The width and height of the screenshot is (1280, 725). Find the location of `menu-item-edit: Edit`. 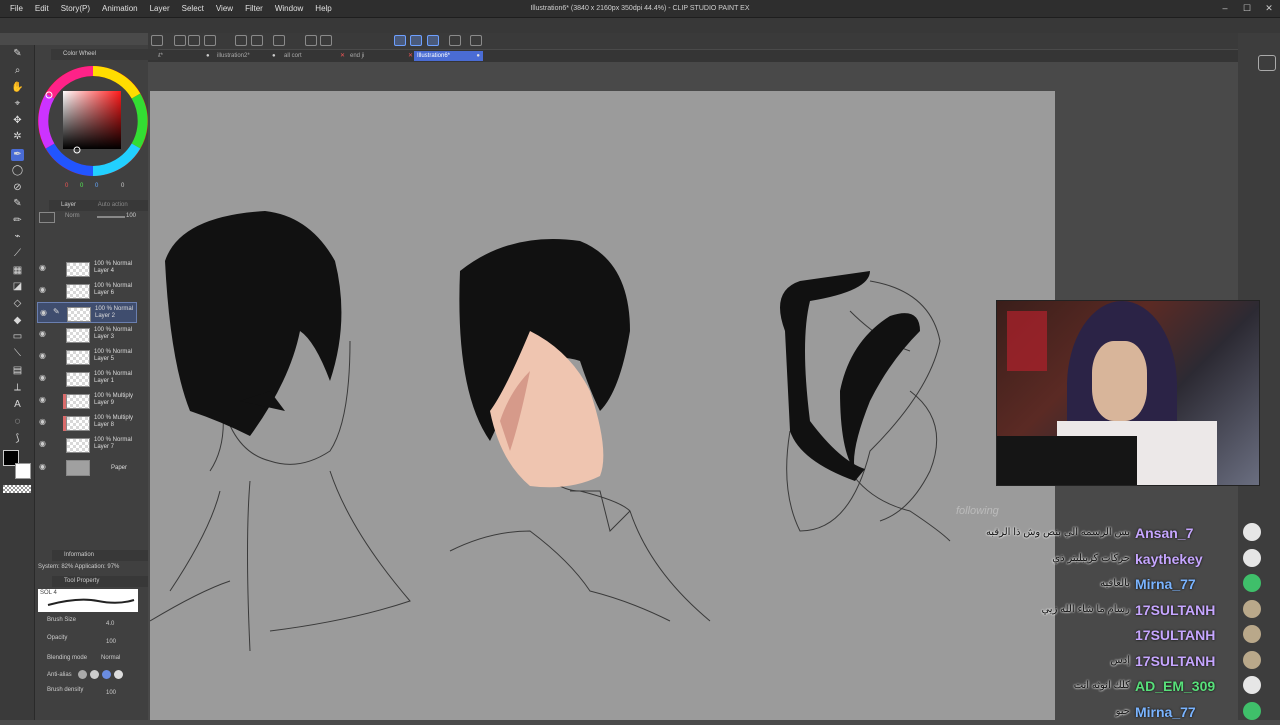

menu-item-edit: Edit is located at coordinates (42, 8).